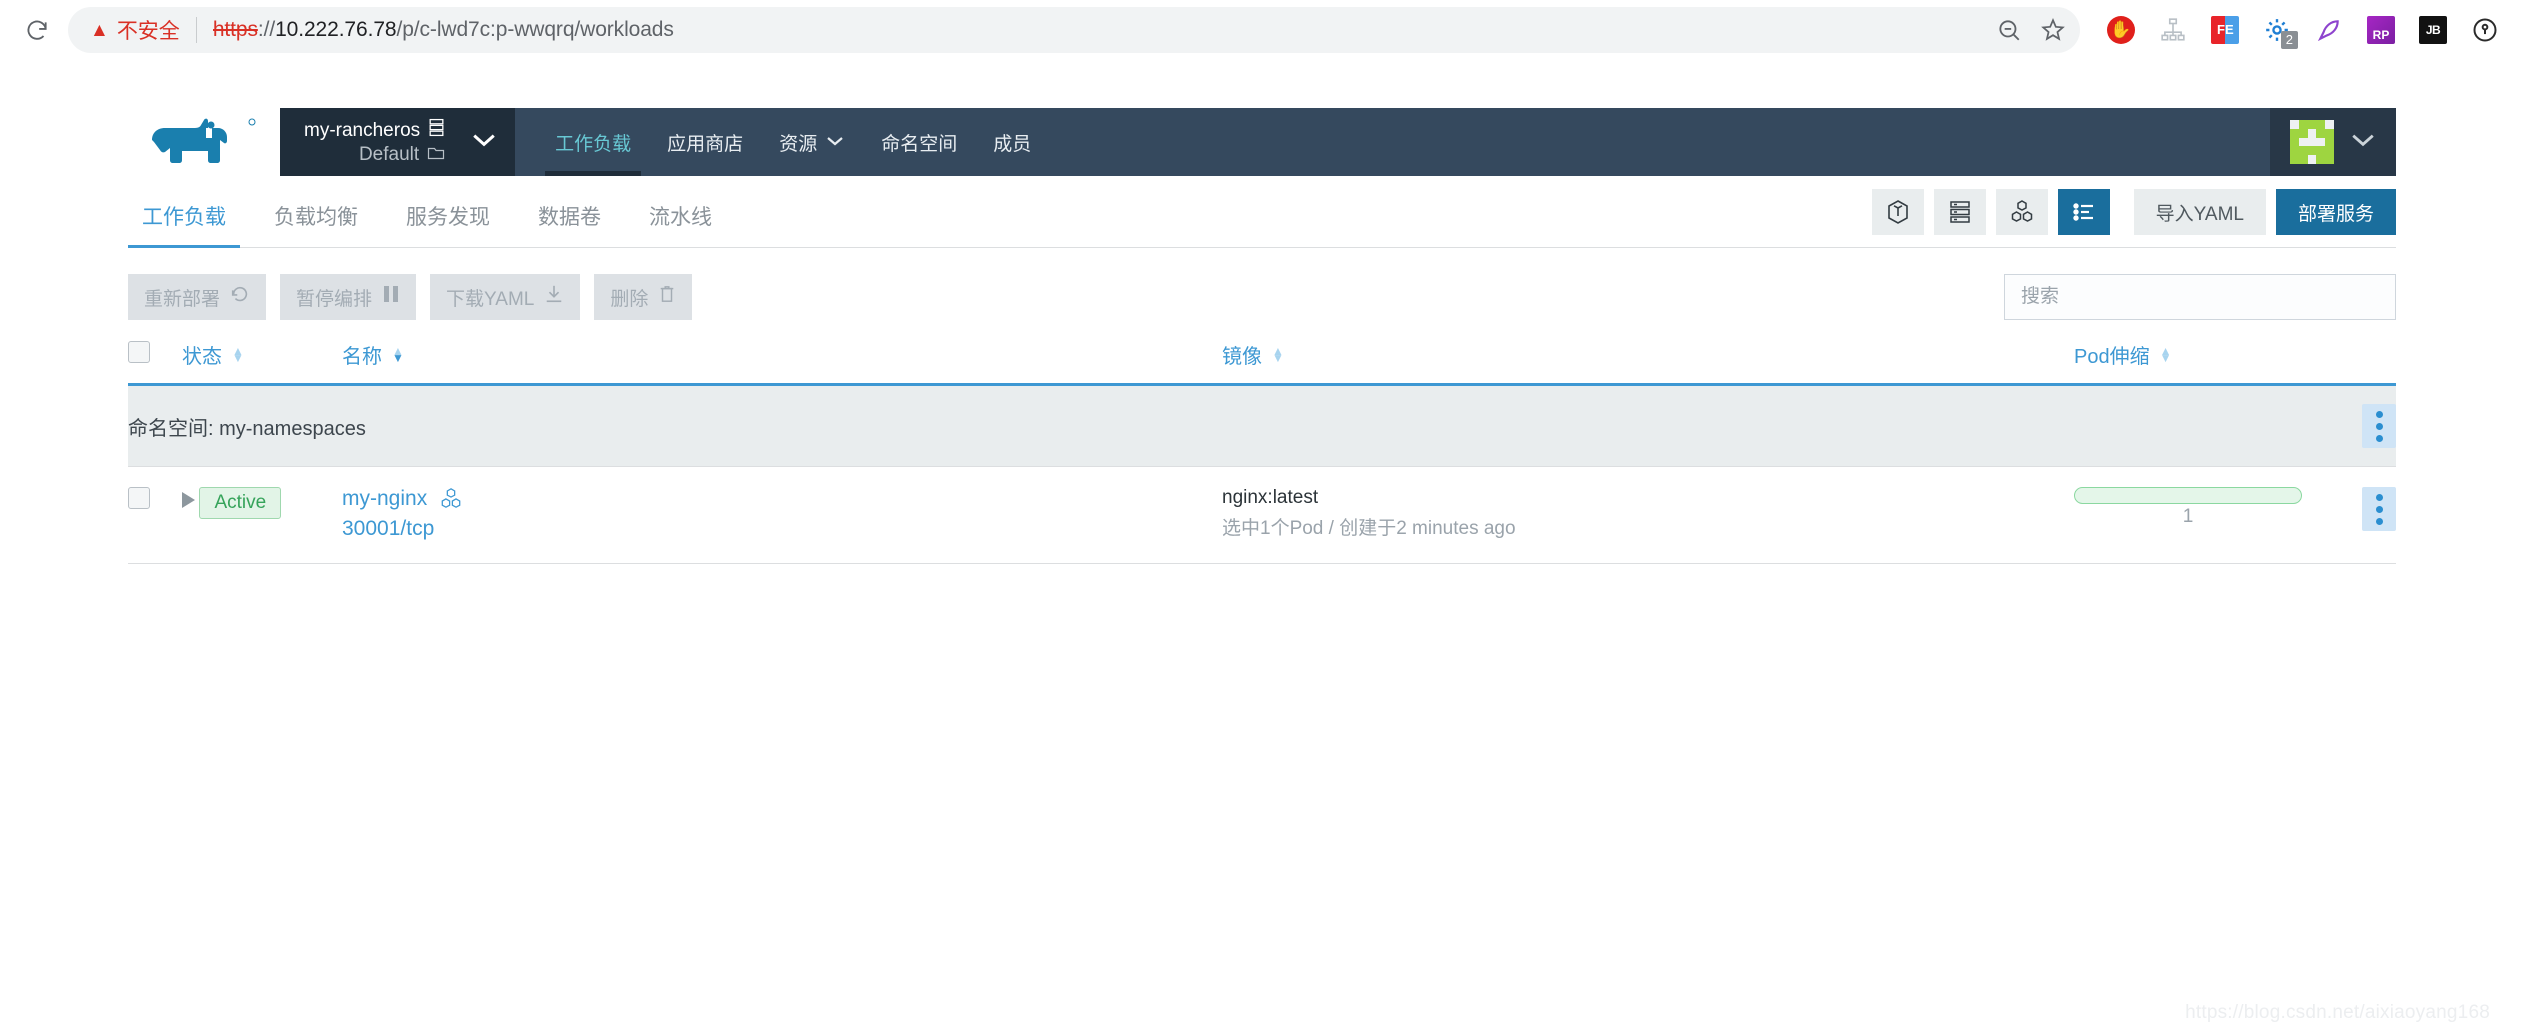  I want to click on security-warning: ▲ 不安全, so click(135, 30).